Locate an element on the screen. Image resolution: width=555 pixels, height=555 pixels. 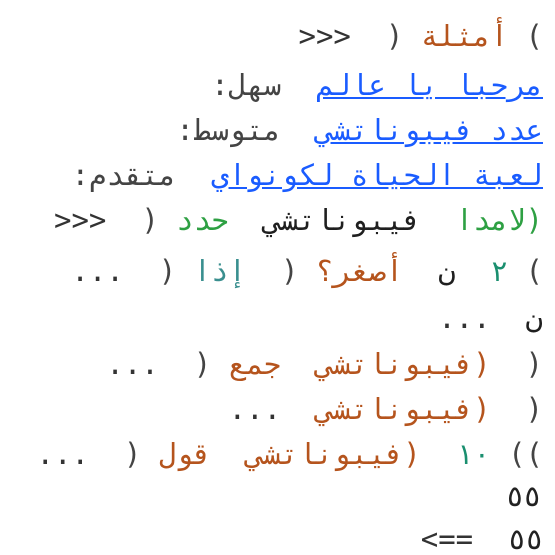
code-line-call: ... (فيبوناتشي ( is located at coordinates (385, 409).